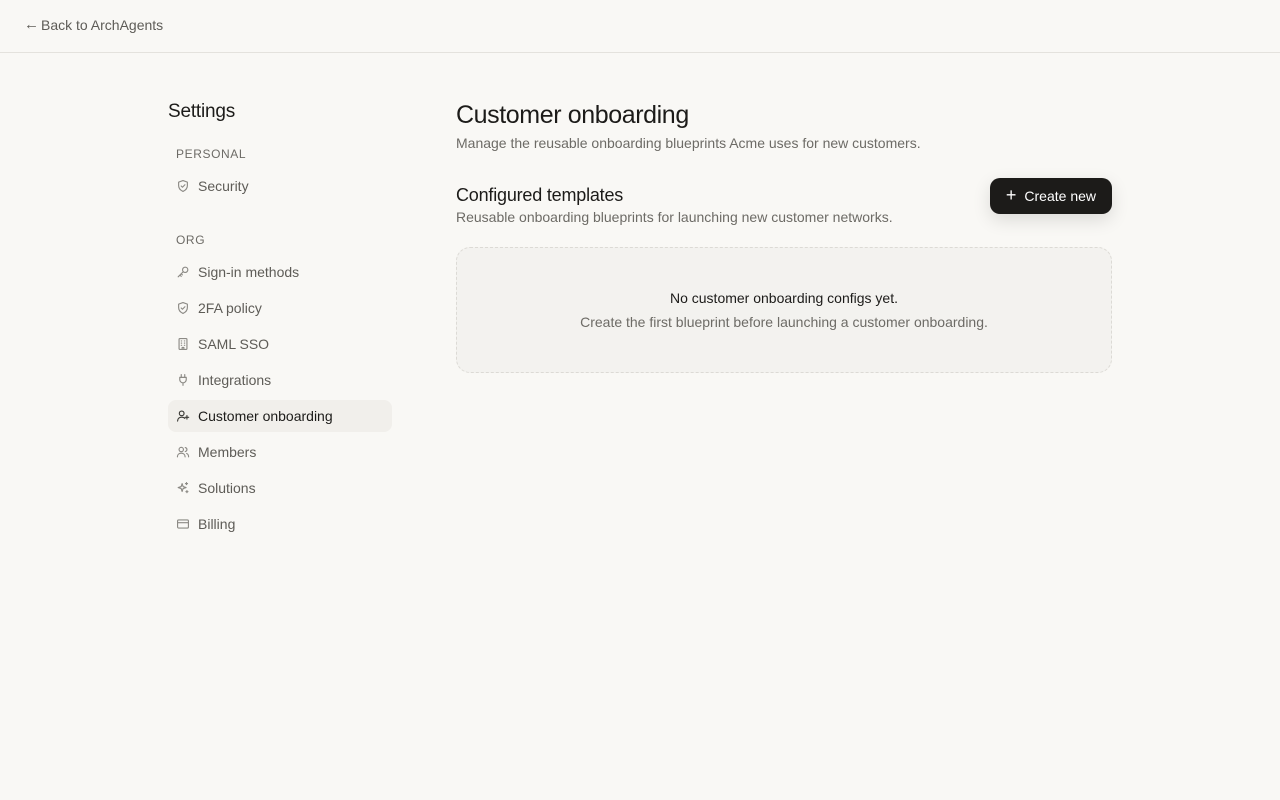  I want to click on sidebar-item-label: 2FA policy, so click(230, 308).